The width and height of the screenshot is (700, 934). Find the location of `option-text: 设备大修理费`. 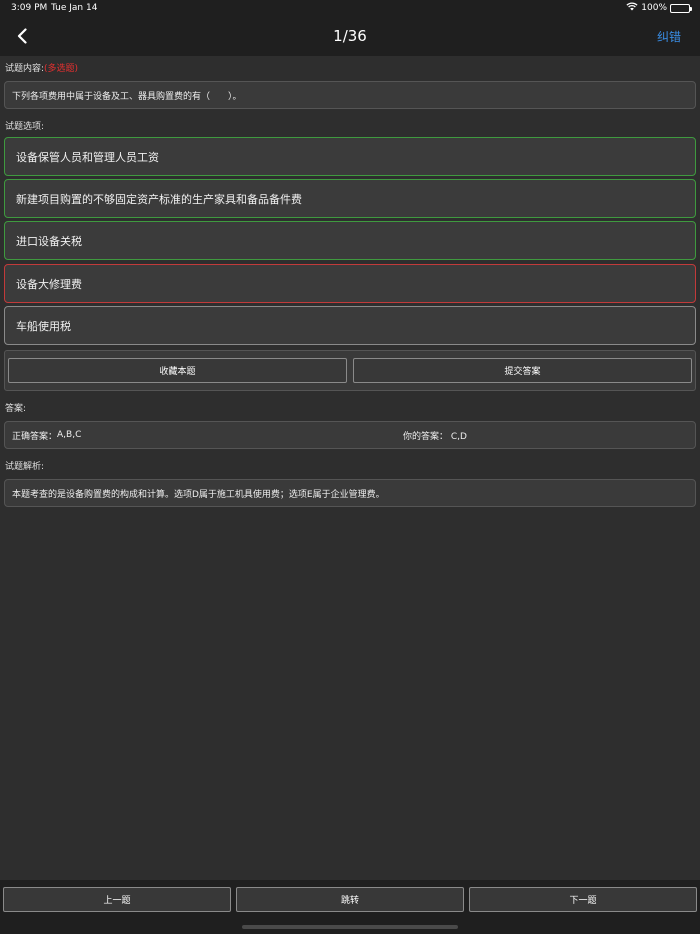

option-text: 设备大修理费 is located at coordinates (49, 284).